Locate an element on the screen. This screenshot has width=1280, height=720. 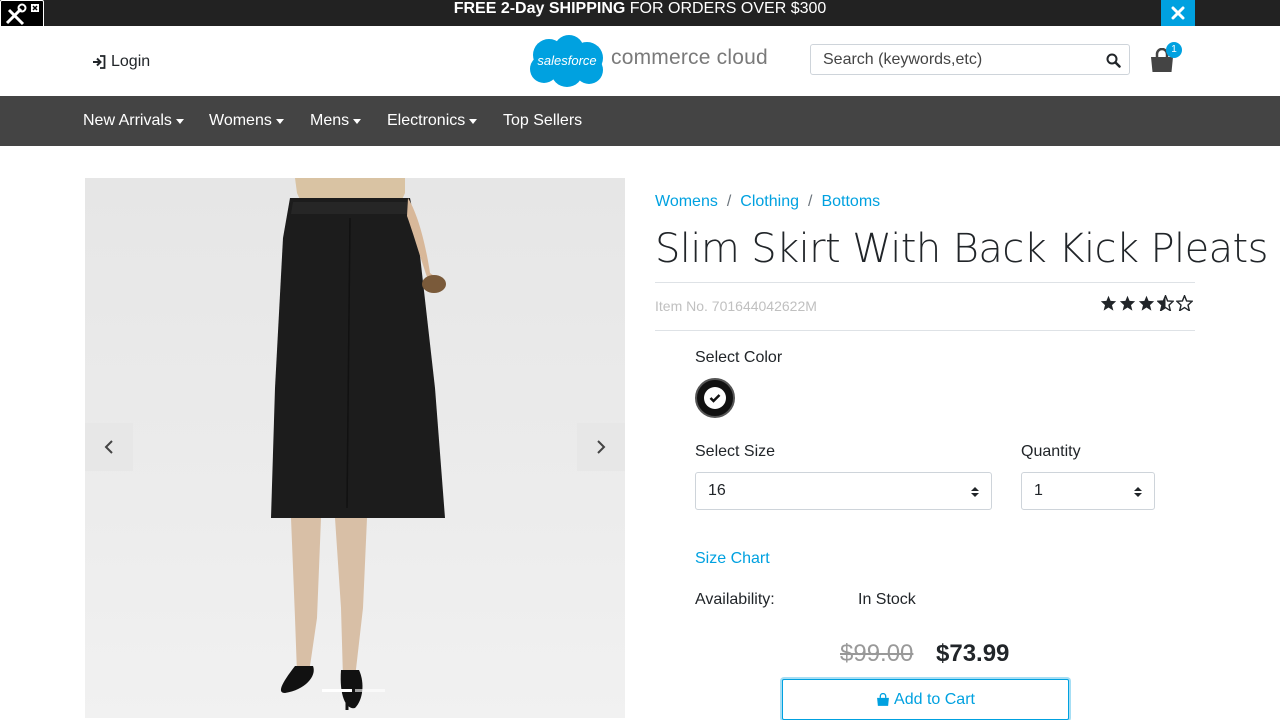
availability-status: In Stock is located at coordinates (887, 599).